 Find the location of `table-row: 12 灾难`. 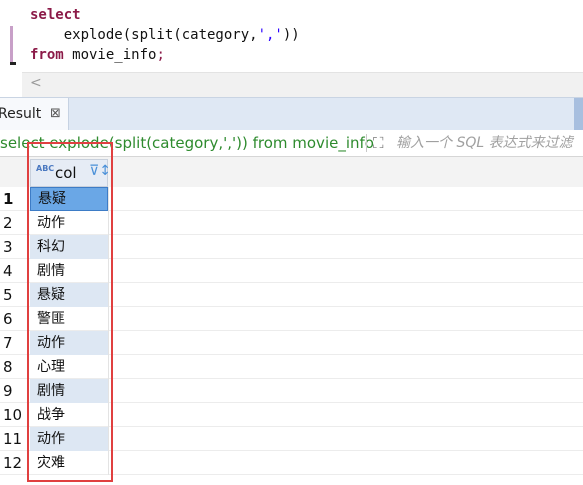

table-row: 12 灾难 is located at coordinates (291, 463).